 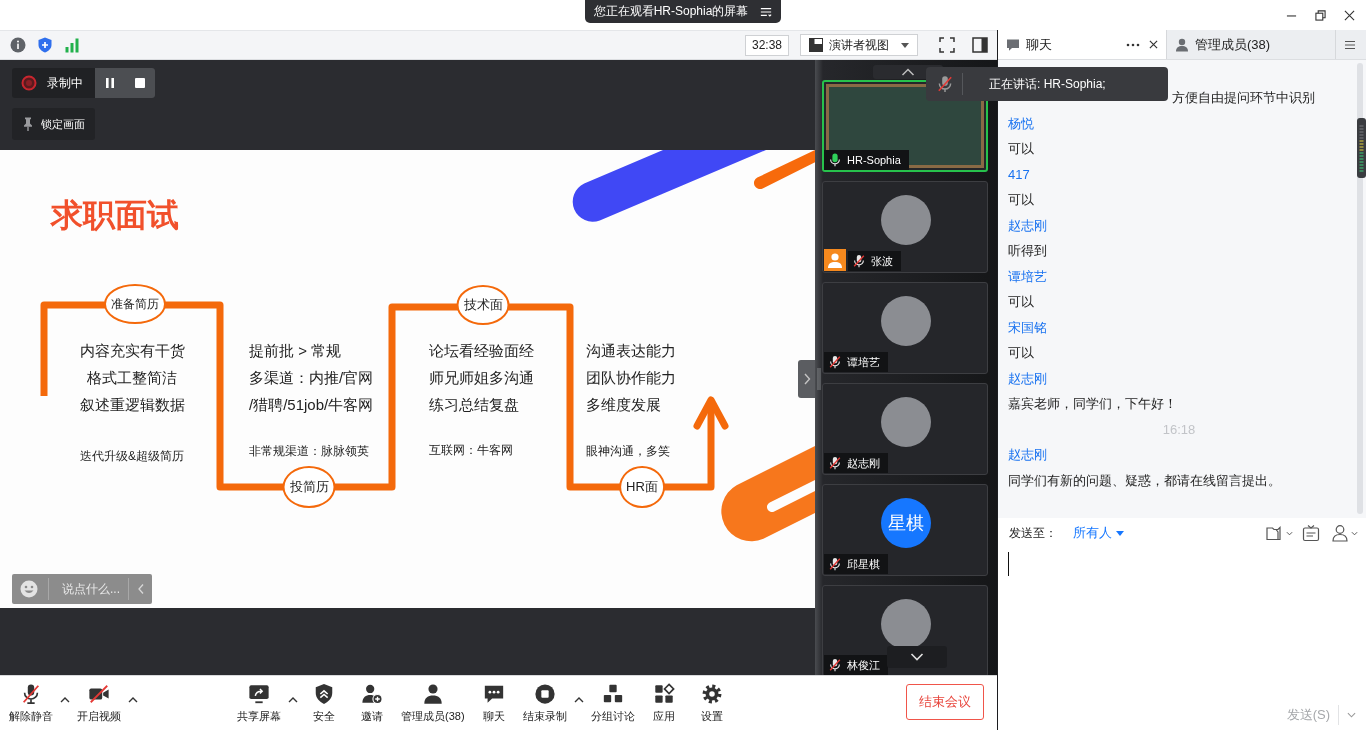 I want to click on chevron-right-icon, so click(x=806, y=379).